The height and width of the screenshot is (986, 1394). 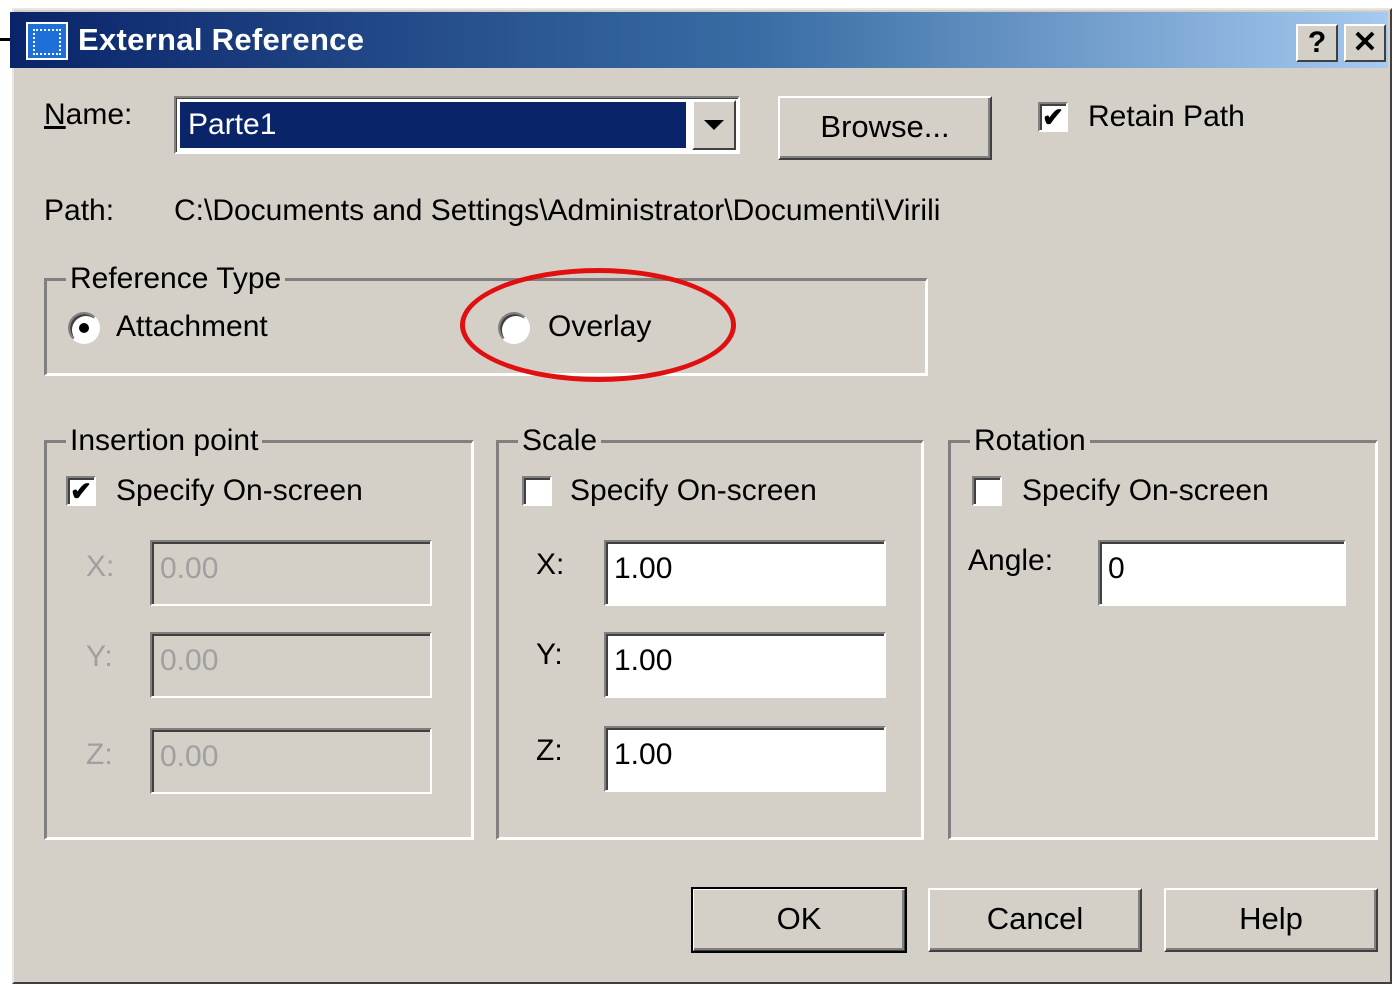 What do you see at coordinates (745, 759) in the screenshot?
I see `scale-z-input: 1.00` at bounding box center [745, 759].